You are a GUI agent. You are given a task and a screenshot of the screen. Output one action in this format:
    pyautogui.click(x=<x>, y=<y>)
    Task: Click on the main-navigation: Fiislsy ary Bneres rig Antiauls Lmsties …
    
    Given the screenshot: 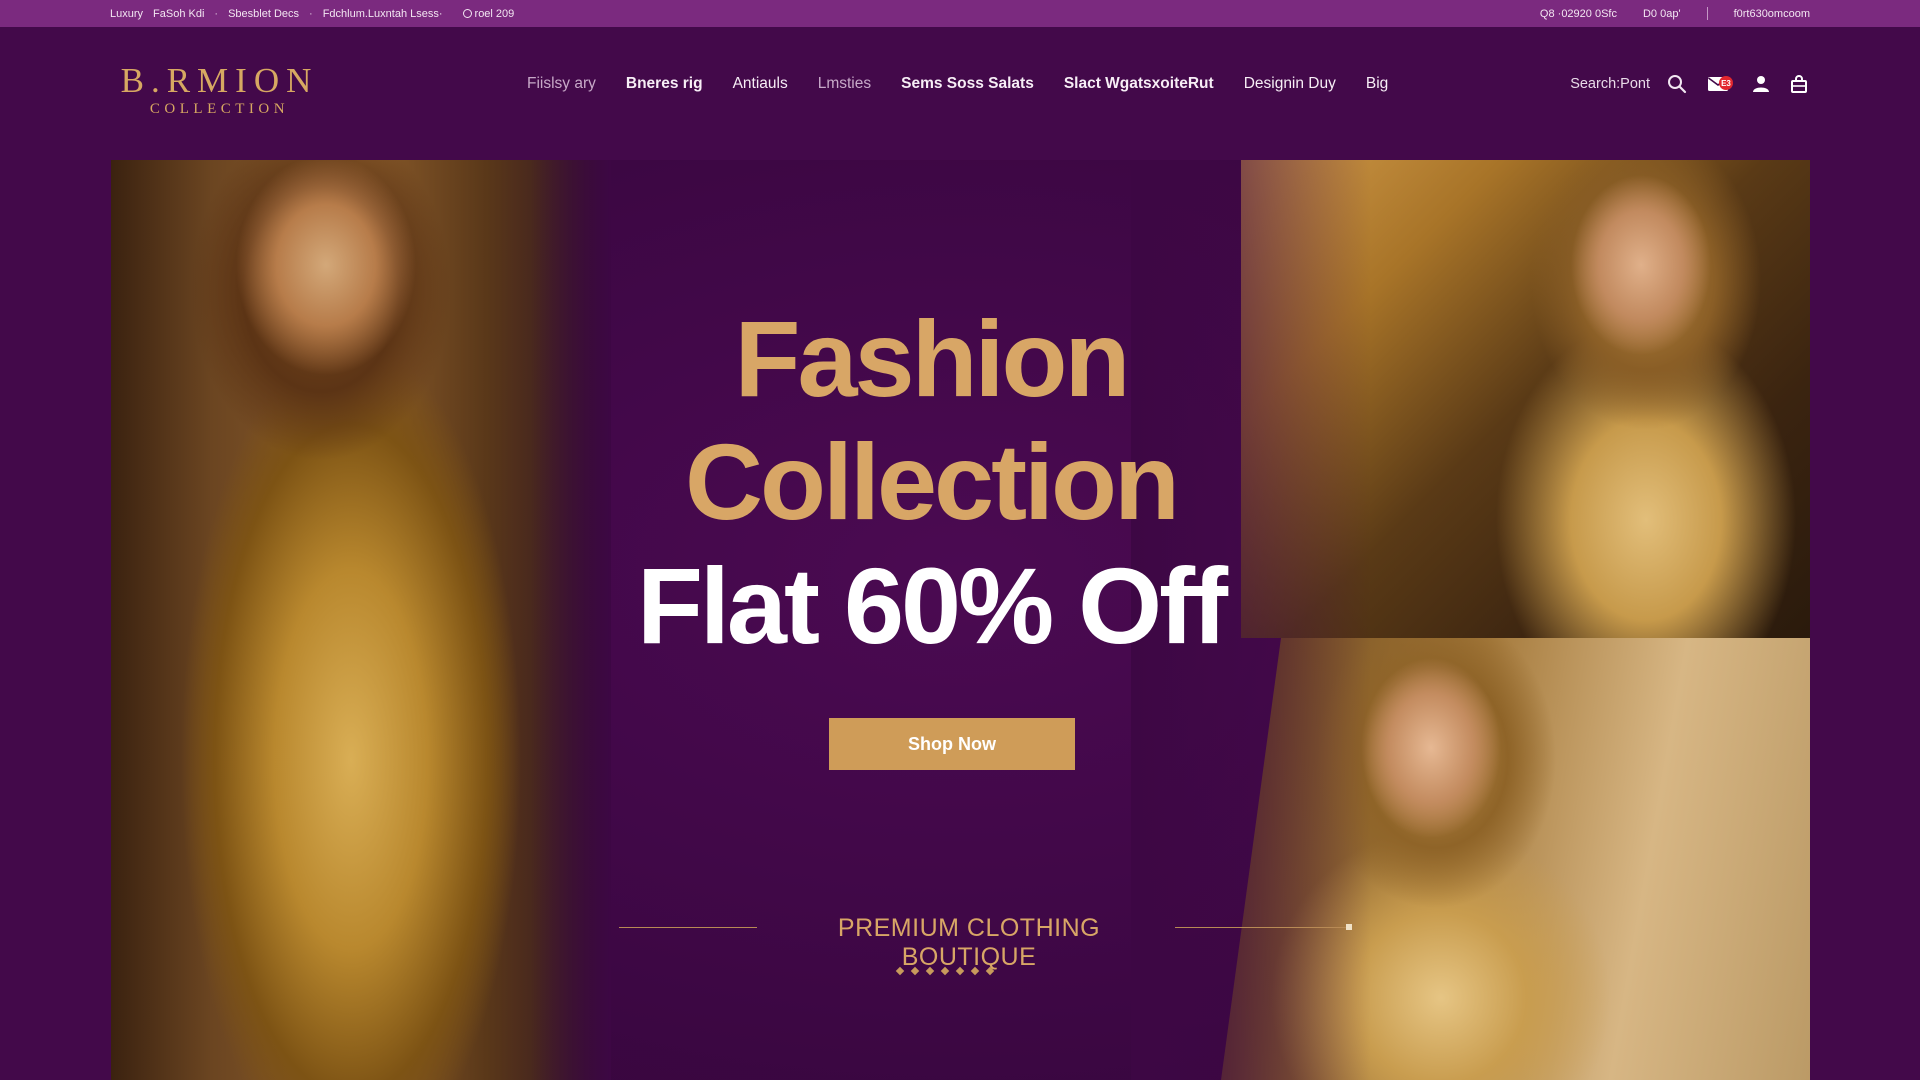 What is the action you would take?
    pyautogui.click(x=957, y=84)
    